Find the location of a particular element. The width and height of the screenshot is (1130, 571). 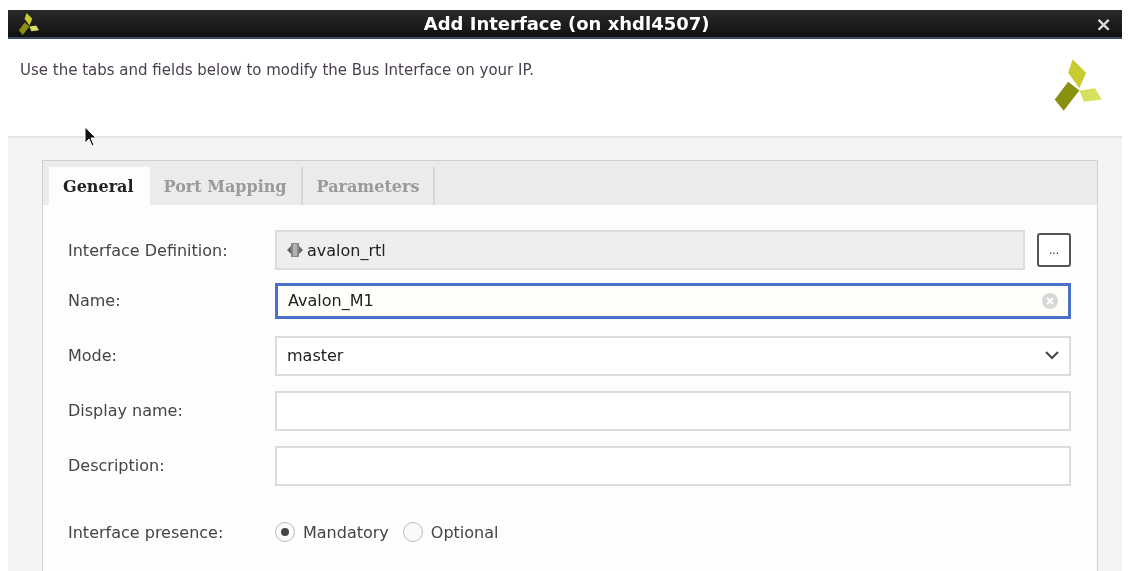

field-label: Description: is located at coordinates (117, 465).